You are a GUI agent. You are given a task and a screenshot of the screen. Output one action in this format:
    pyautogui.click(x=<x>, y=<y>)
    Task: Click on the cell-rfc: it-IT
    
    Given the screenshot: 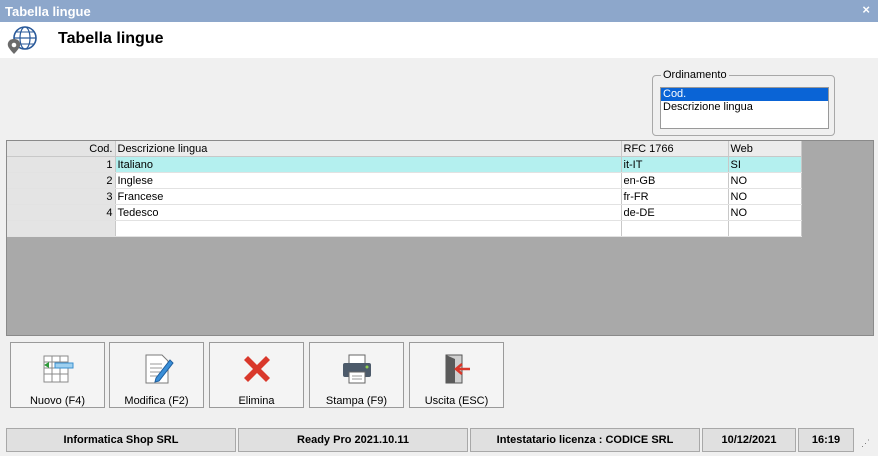 What is the action you would take?
    pyautogui.click(x=675, y=164)
    